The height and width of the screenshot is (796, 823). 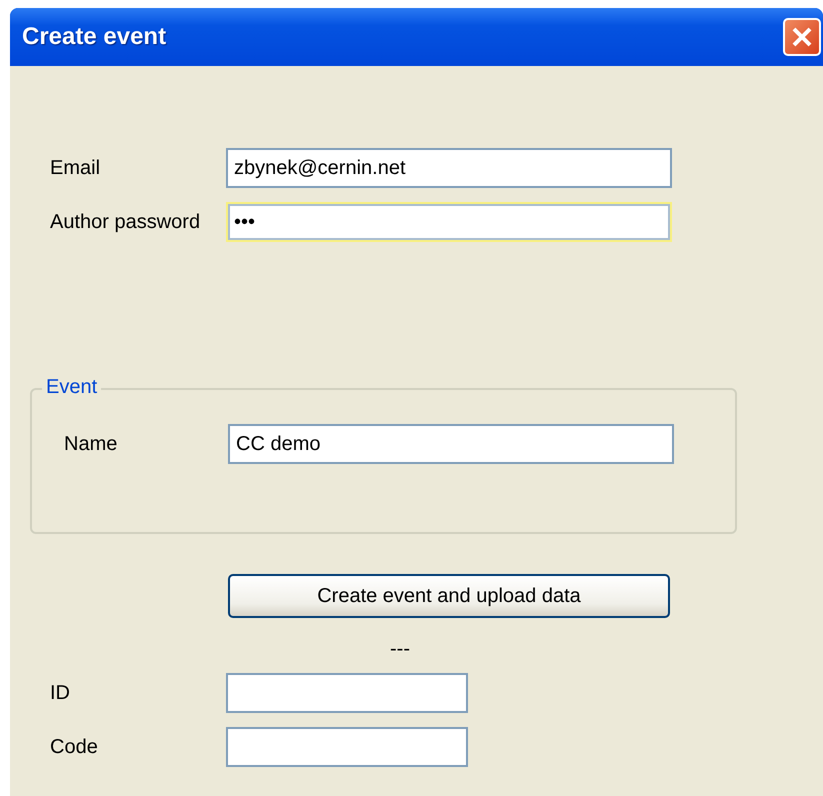 I want to click on close-icon, so click(x=802, y=37).